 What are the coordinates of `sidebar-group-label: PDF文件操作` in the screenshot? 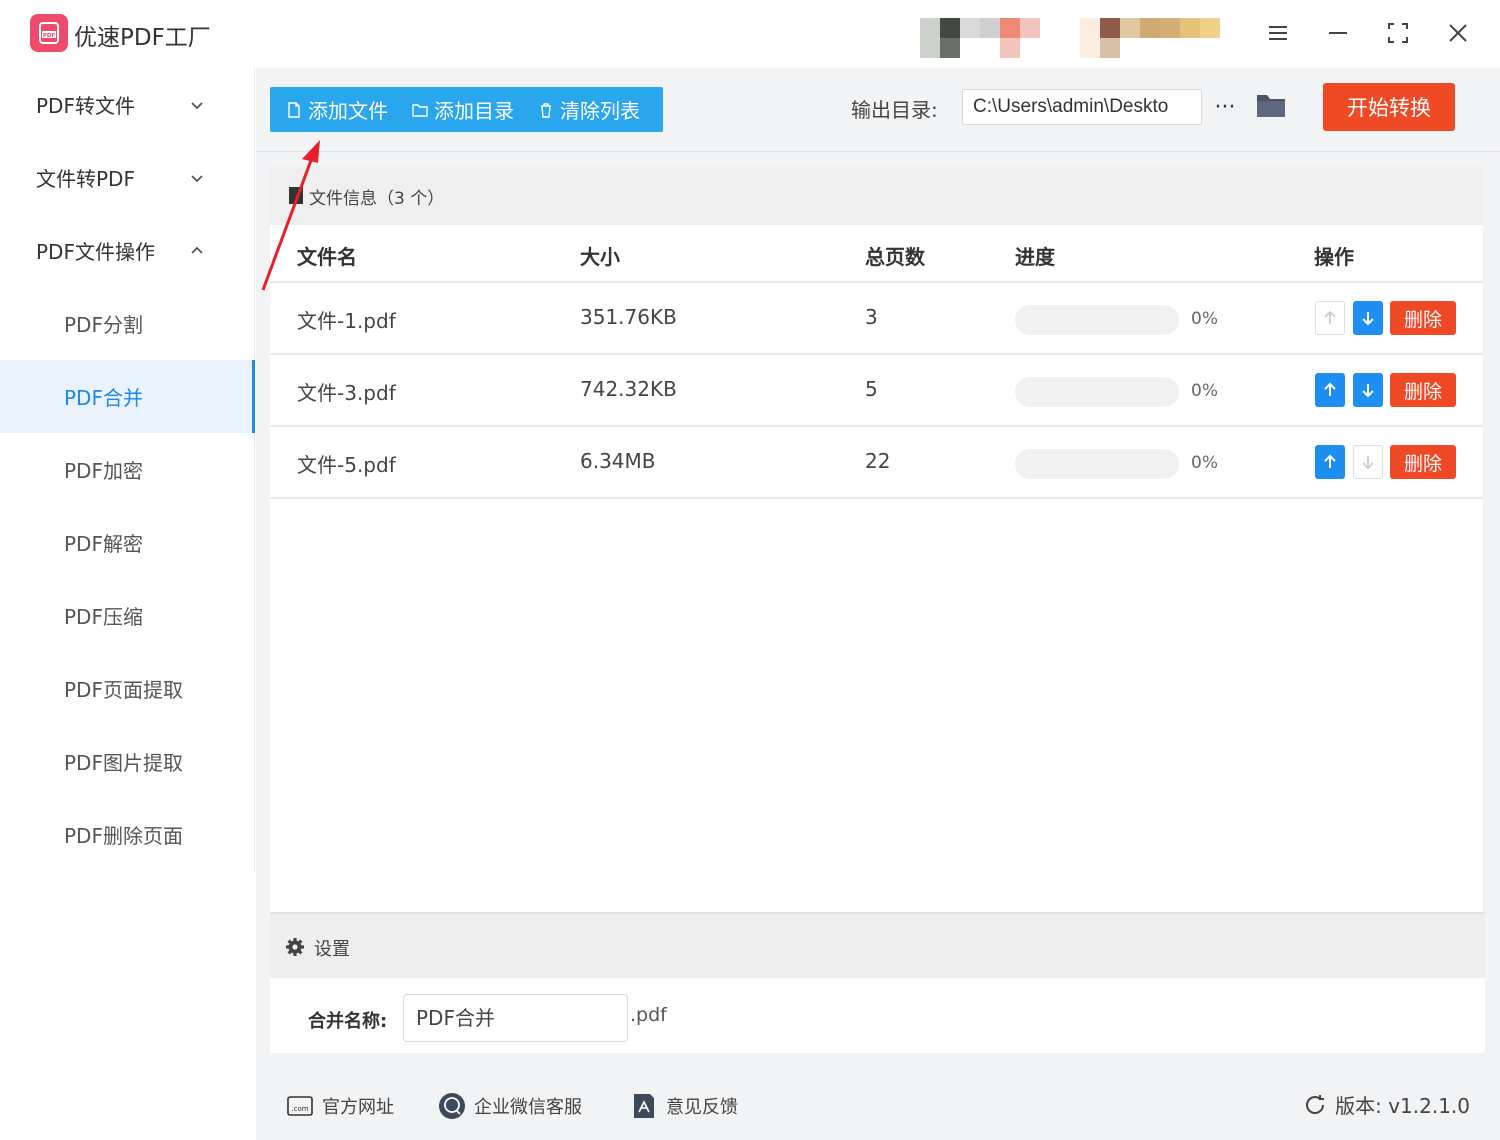 It's located at (95, 252).